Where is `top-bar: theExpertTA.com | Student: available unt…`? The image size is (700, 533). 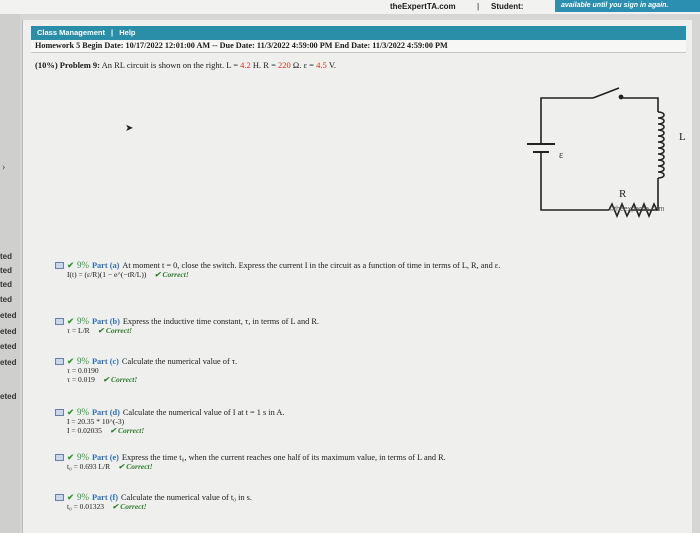 top-bar: theExpertTA.com | Student: available unt… is located at coordinates (350, 7).